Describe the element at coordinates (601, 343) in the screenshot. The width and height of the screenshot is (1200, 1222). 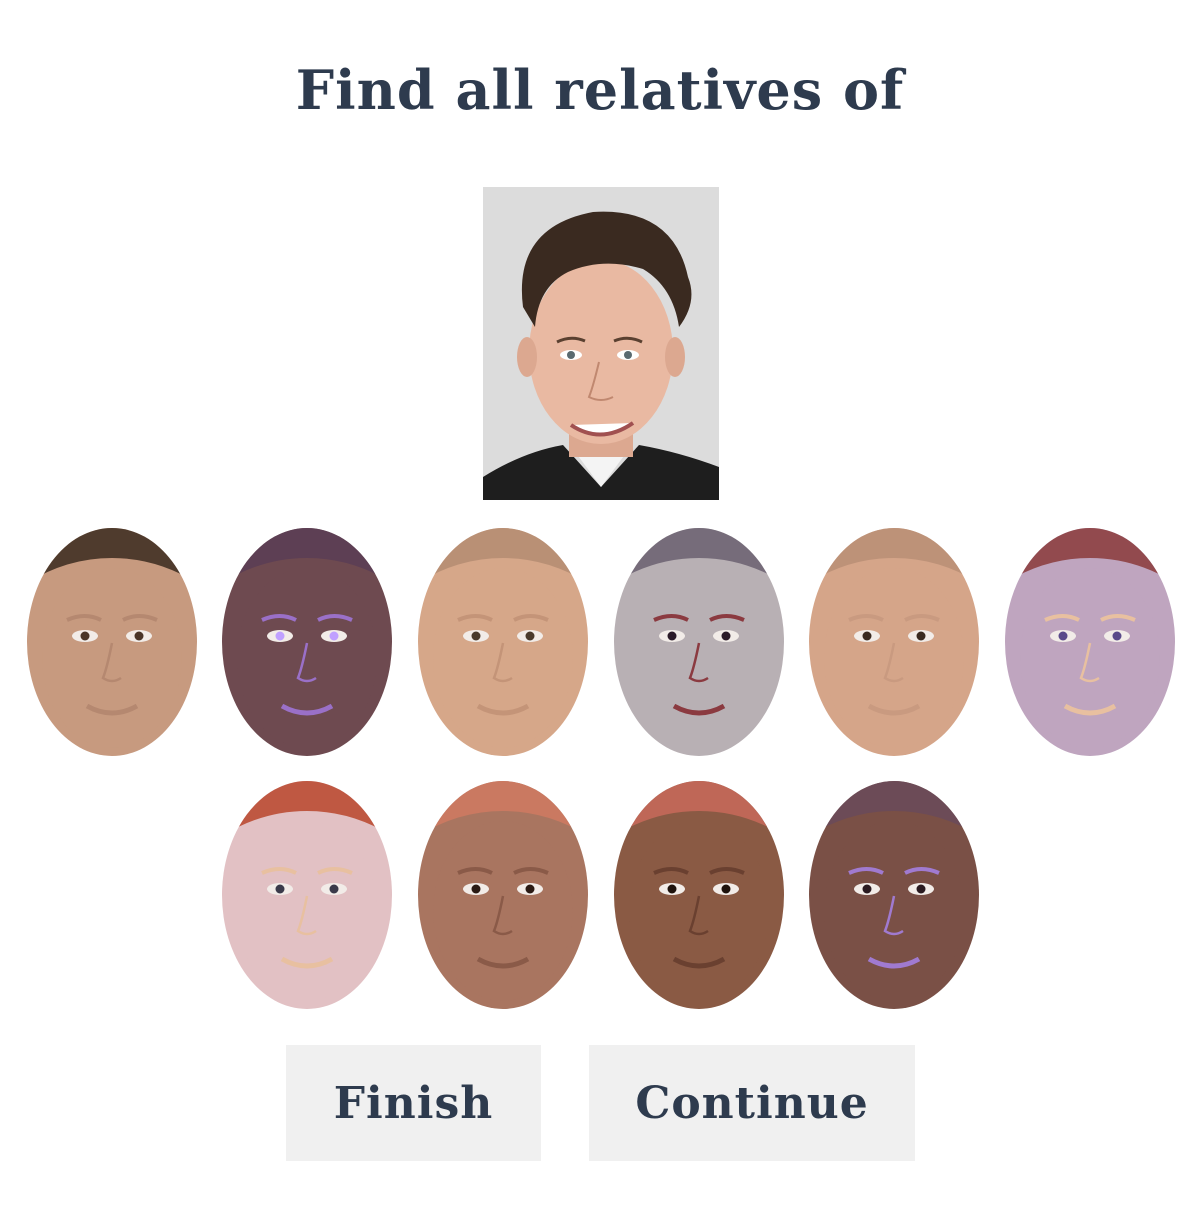
I see `target-photo` at that location.